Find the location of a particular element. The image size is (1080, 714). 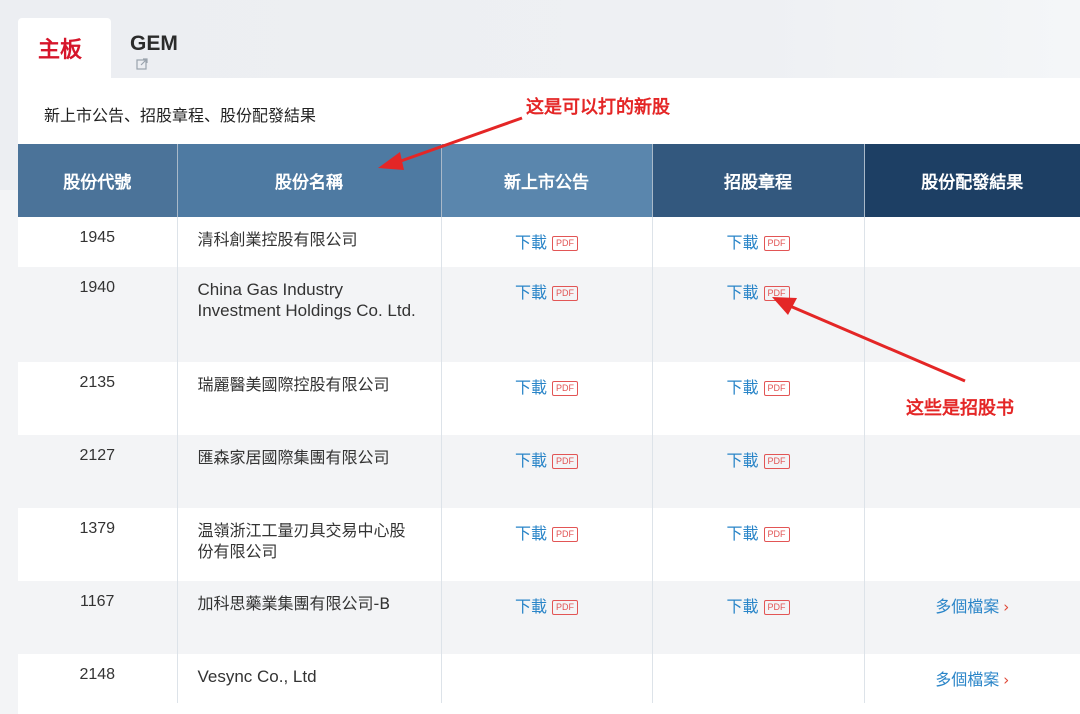

tab-gem: GEM is located at coordinates (154, 51).